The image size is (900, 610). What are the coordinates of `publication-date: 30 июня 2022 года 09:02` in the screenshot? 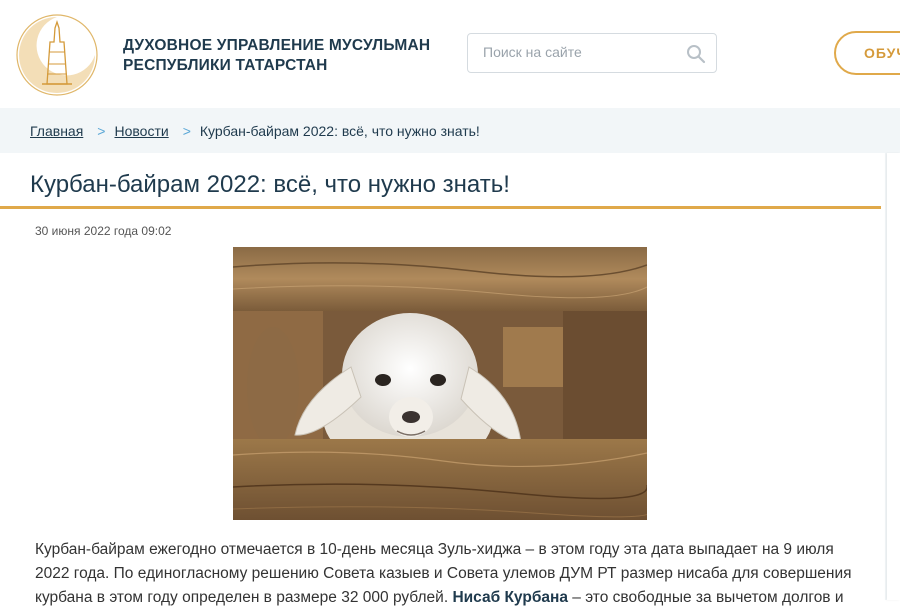 It's located at (103, 231).